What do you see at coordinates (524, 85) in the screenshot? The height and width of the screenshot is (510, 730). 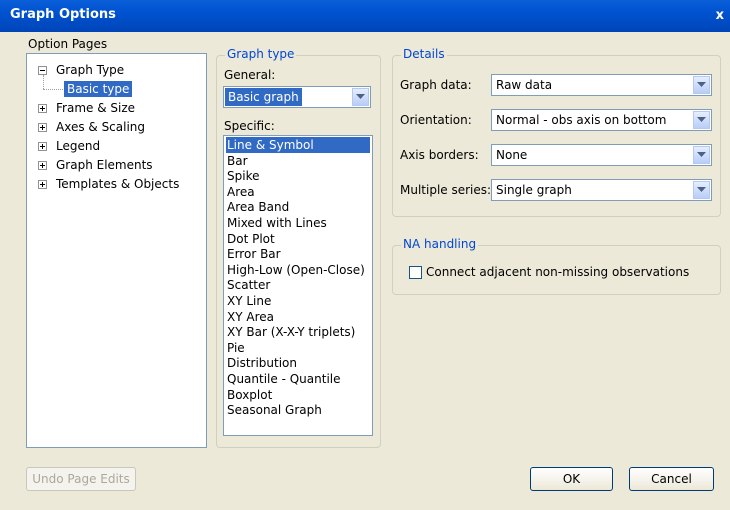 I see `graph-data-value: Raw data` at bounding box center [524, 85].